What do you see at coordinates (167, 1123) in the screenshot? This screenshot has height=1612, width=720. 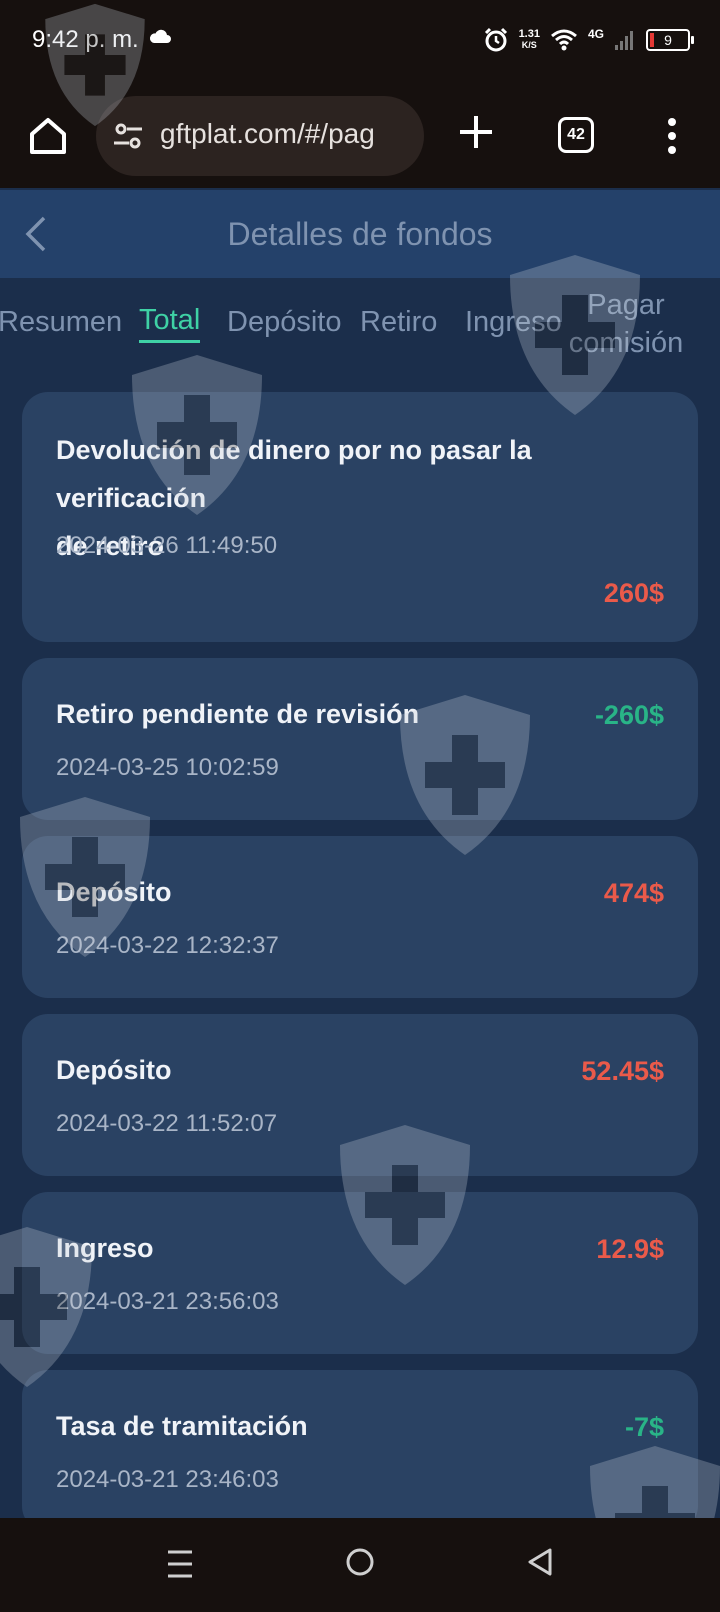 I see `transaction-date: 2024-03-22 11:52:07` at bounding box center [167, 1123].